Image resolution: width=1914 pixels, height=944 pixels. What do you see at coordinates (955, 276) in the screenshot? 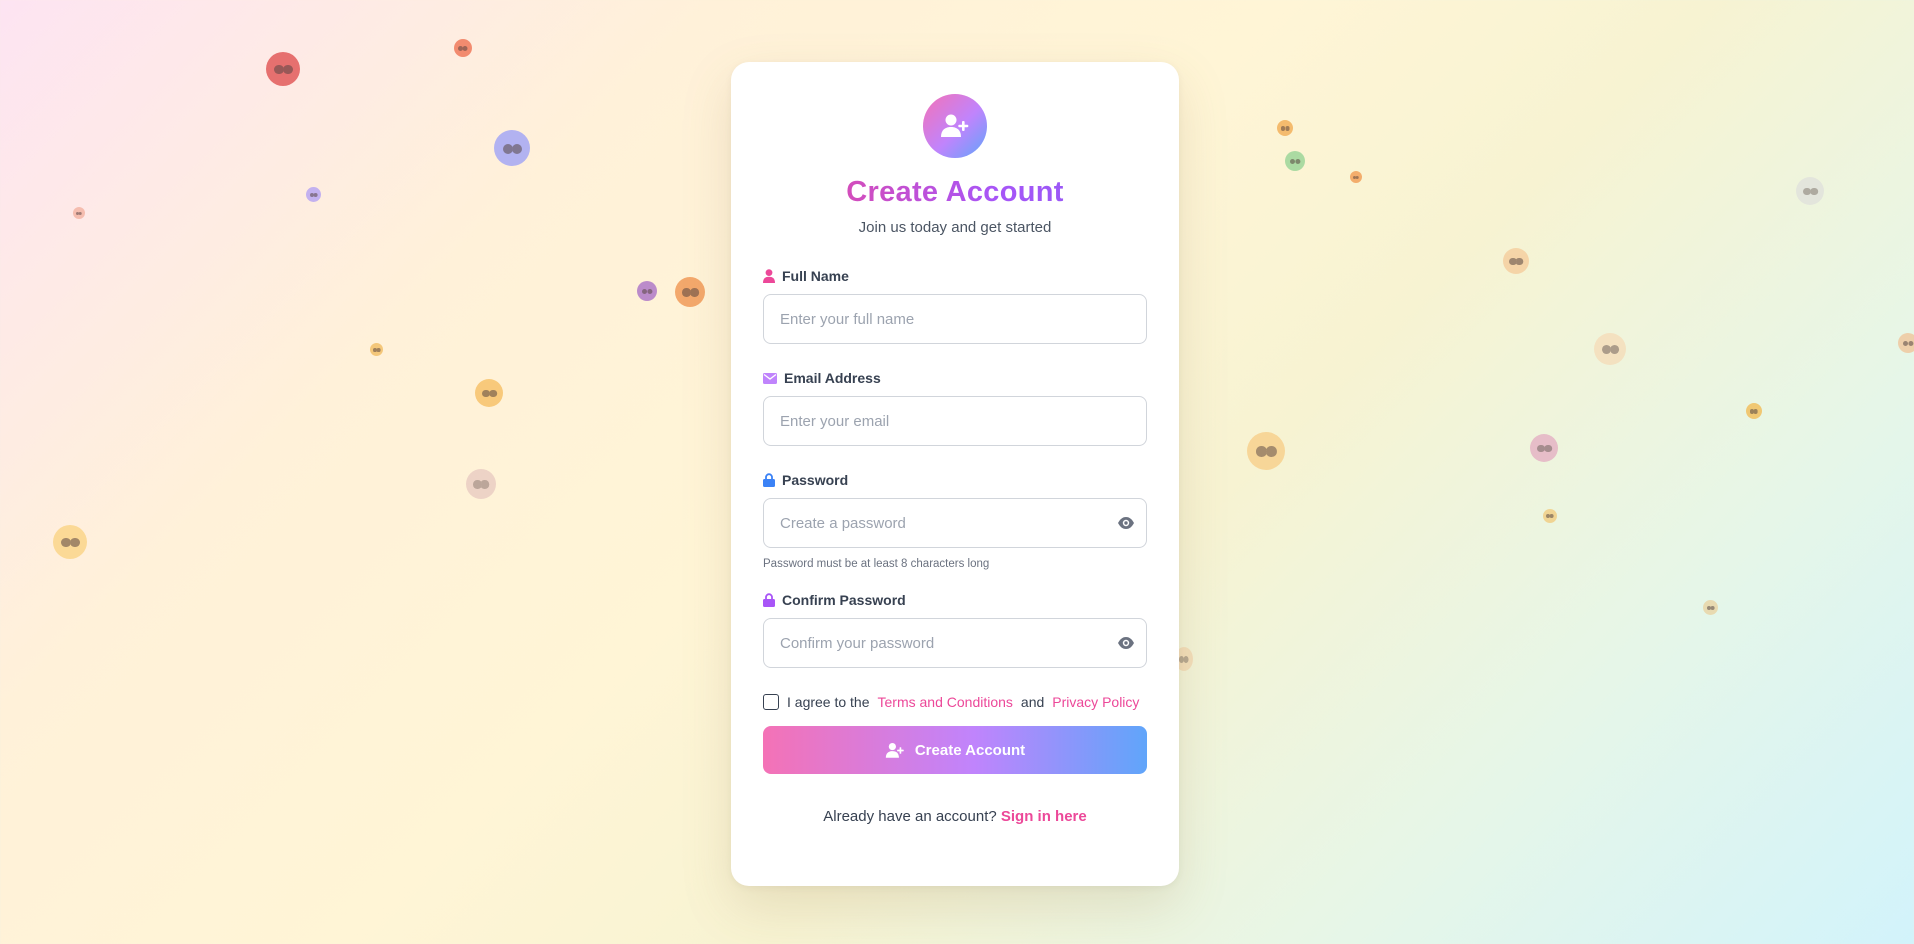
I see `full-name-label: Full Name` at bounding box center [955, 276].